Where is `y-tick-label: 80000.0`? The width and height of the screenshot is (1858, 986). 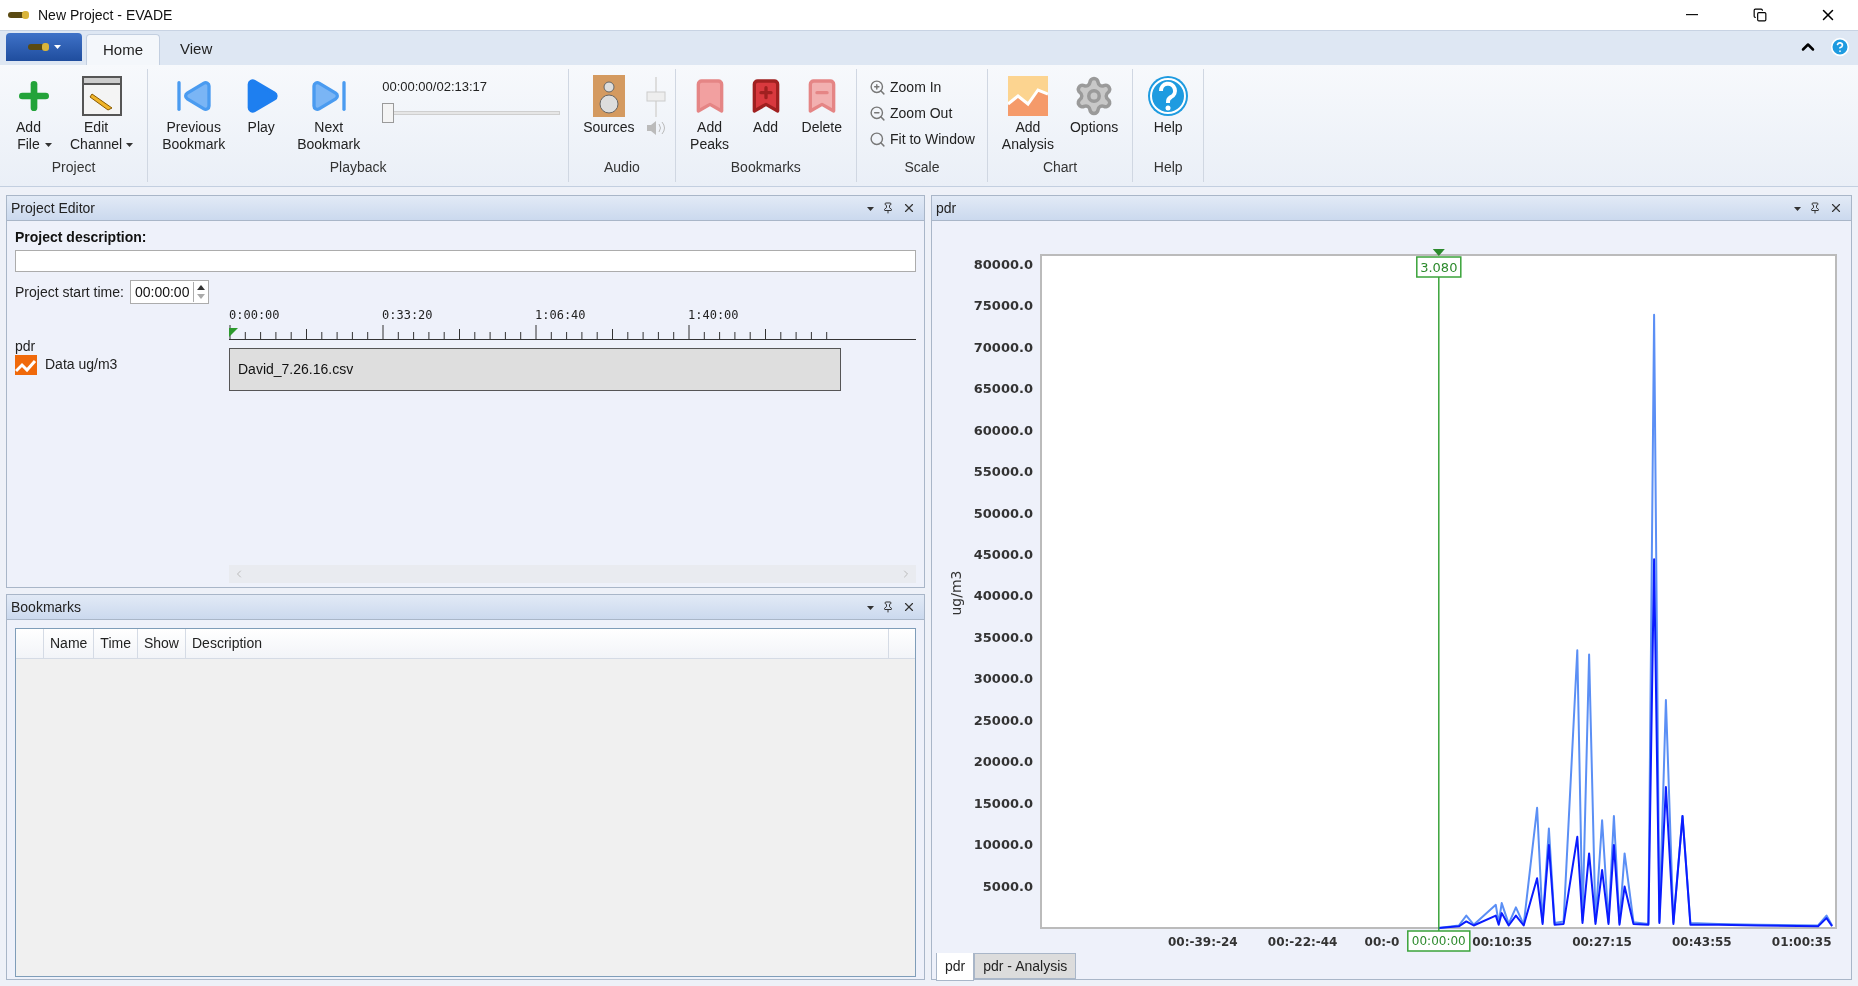
y-tick-label: 80000.0 is located at coordinates (1003, 264).